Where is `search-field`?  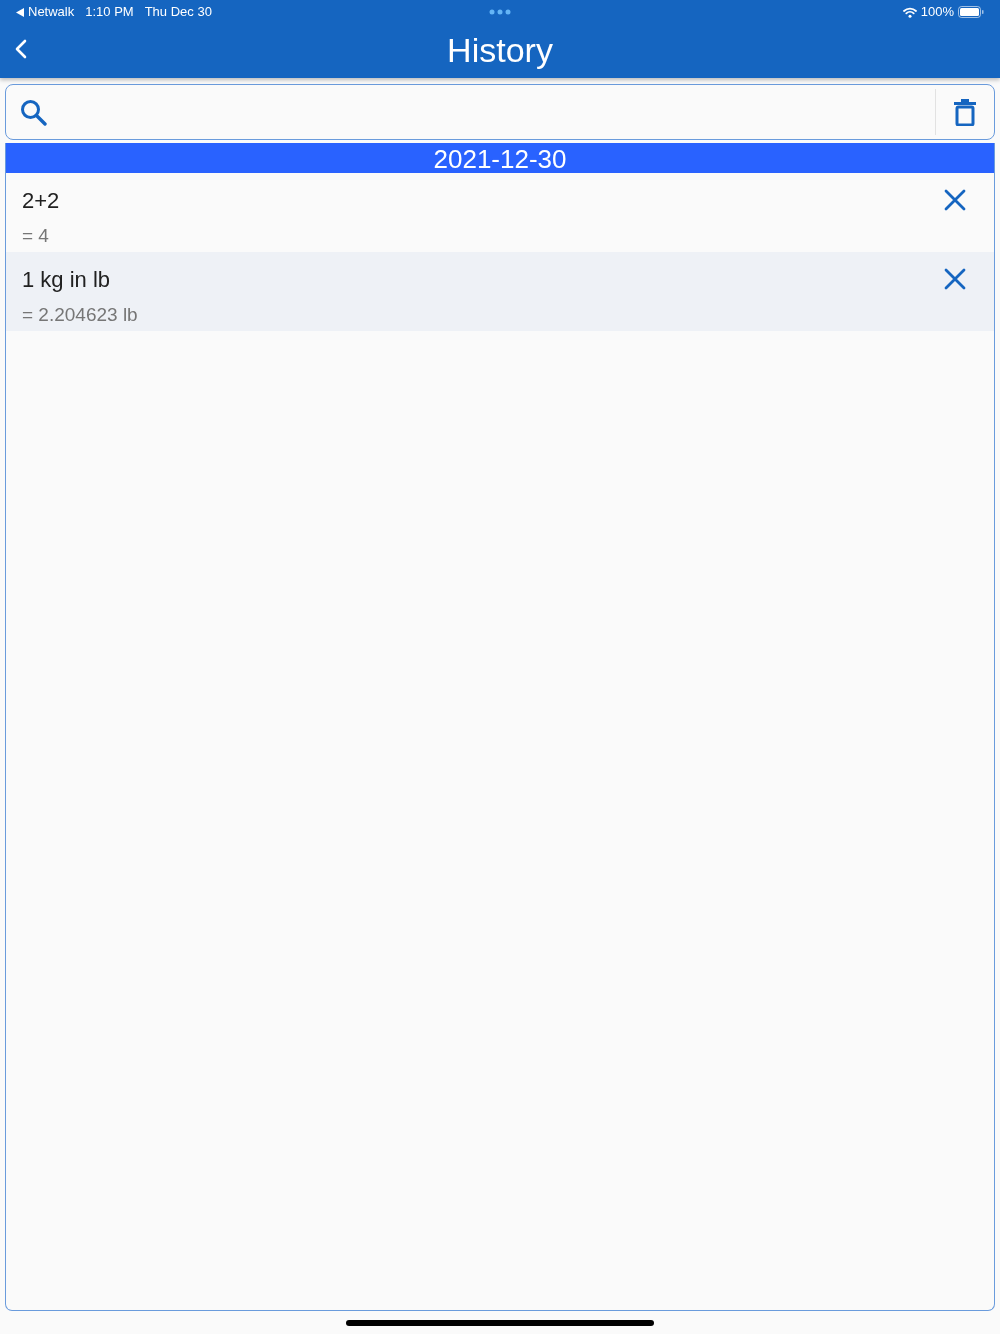 search-field is located at coordinates (500, 112).